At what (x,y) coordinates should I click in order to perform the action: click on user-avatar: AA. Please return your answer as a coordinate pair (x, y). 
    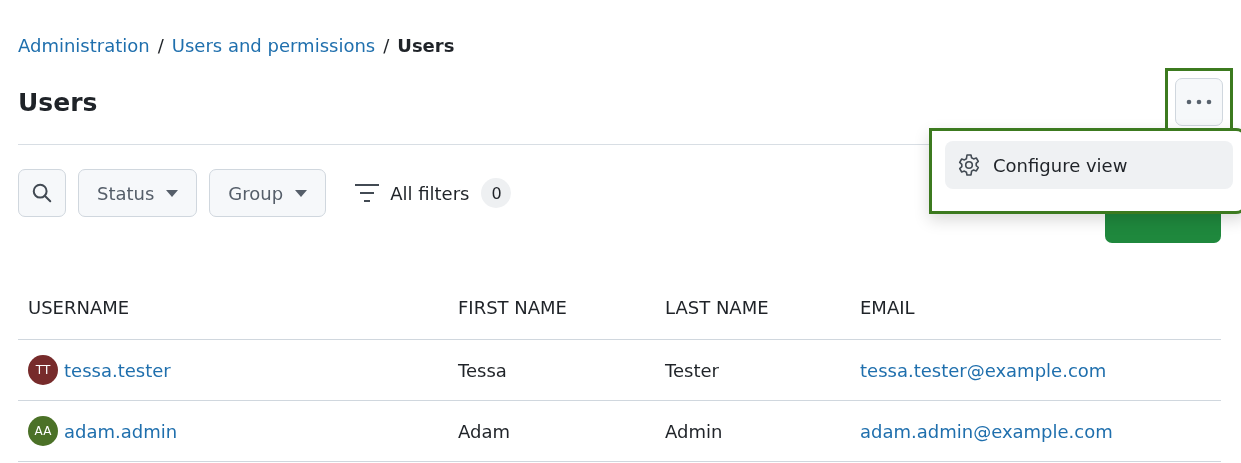
    Looking at the image, I should click on (43, 431).